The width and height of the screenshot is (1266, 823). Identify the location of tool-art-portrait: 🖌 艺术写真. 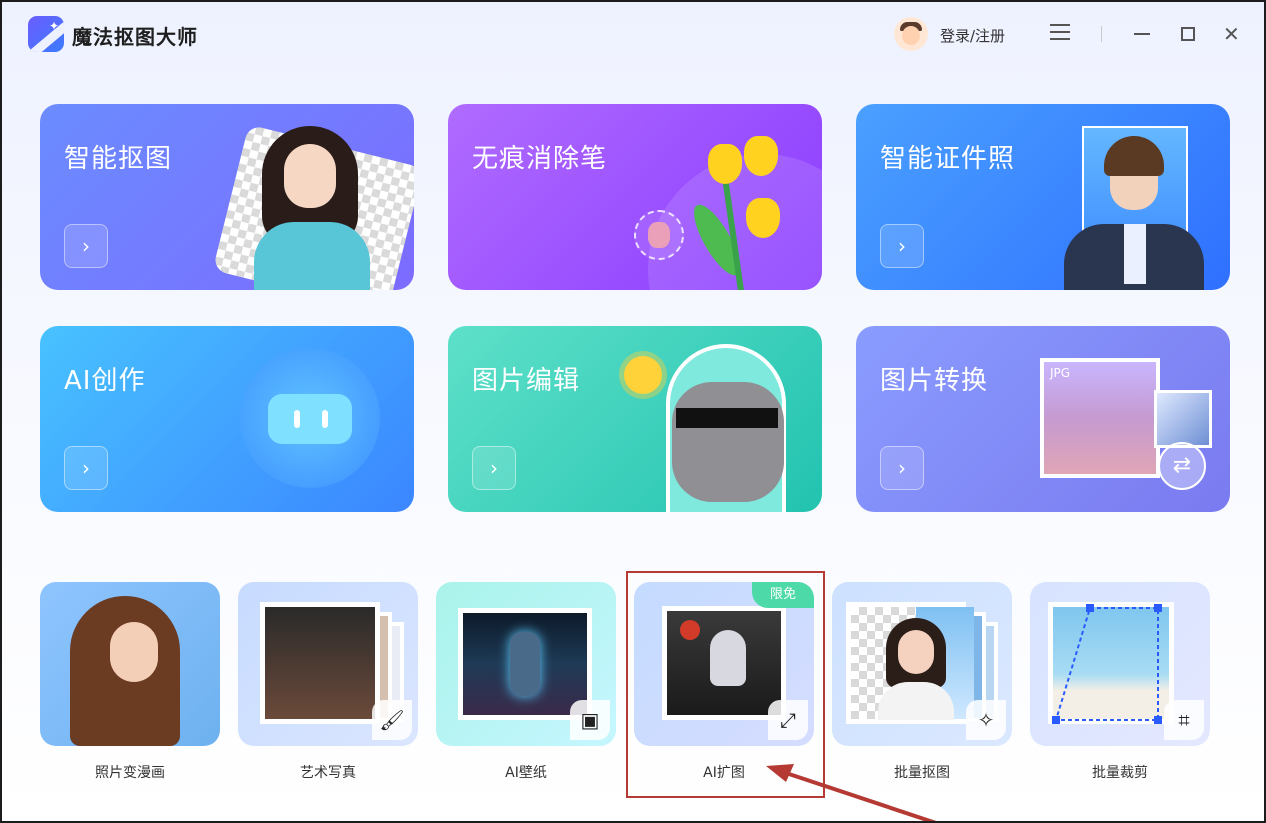
(328, 687).